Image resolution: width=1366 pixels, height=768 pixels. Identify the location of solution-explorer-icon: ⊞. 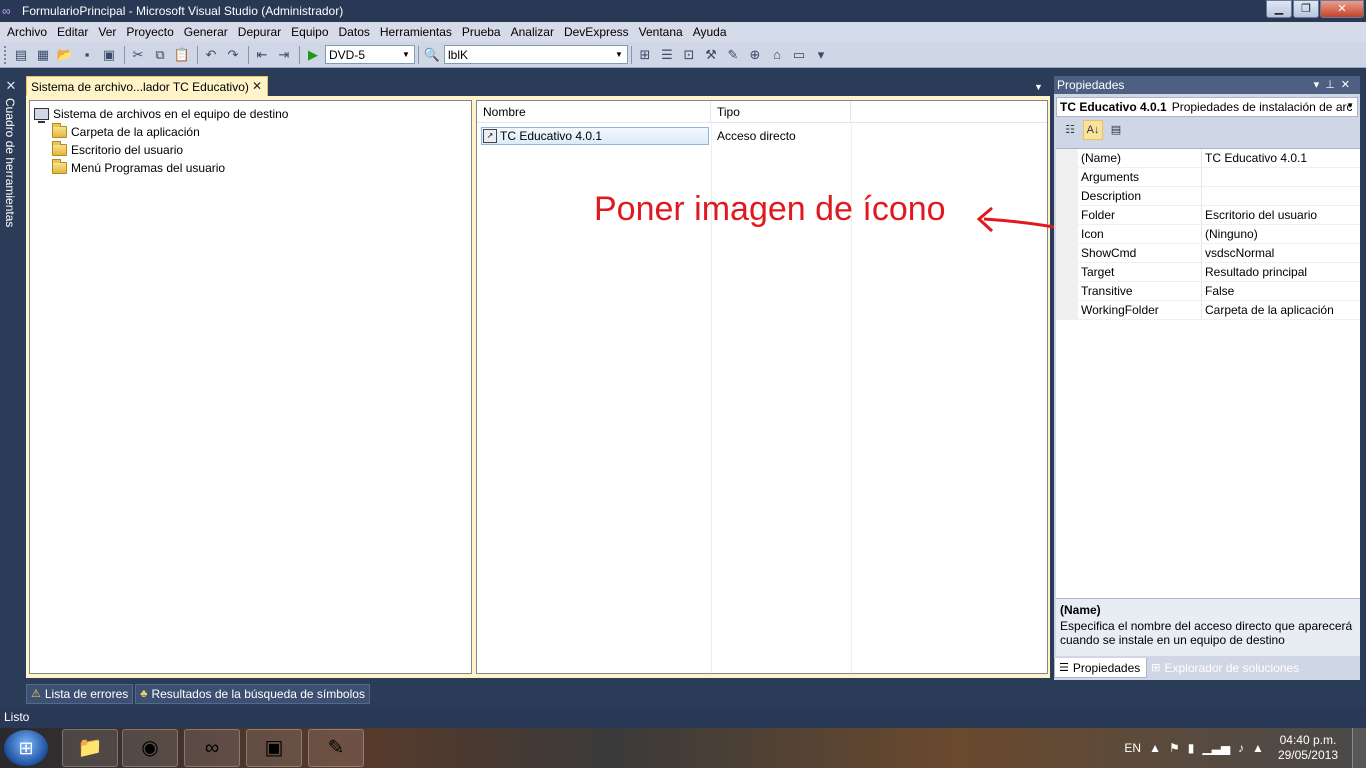
(645, 55).